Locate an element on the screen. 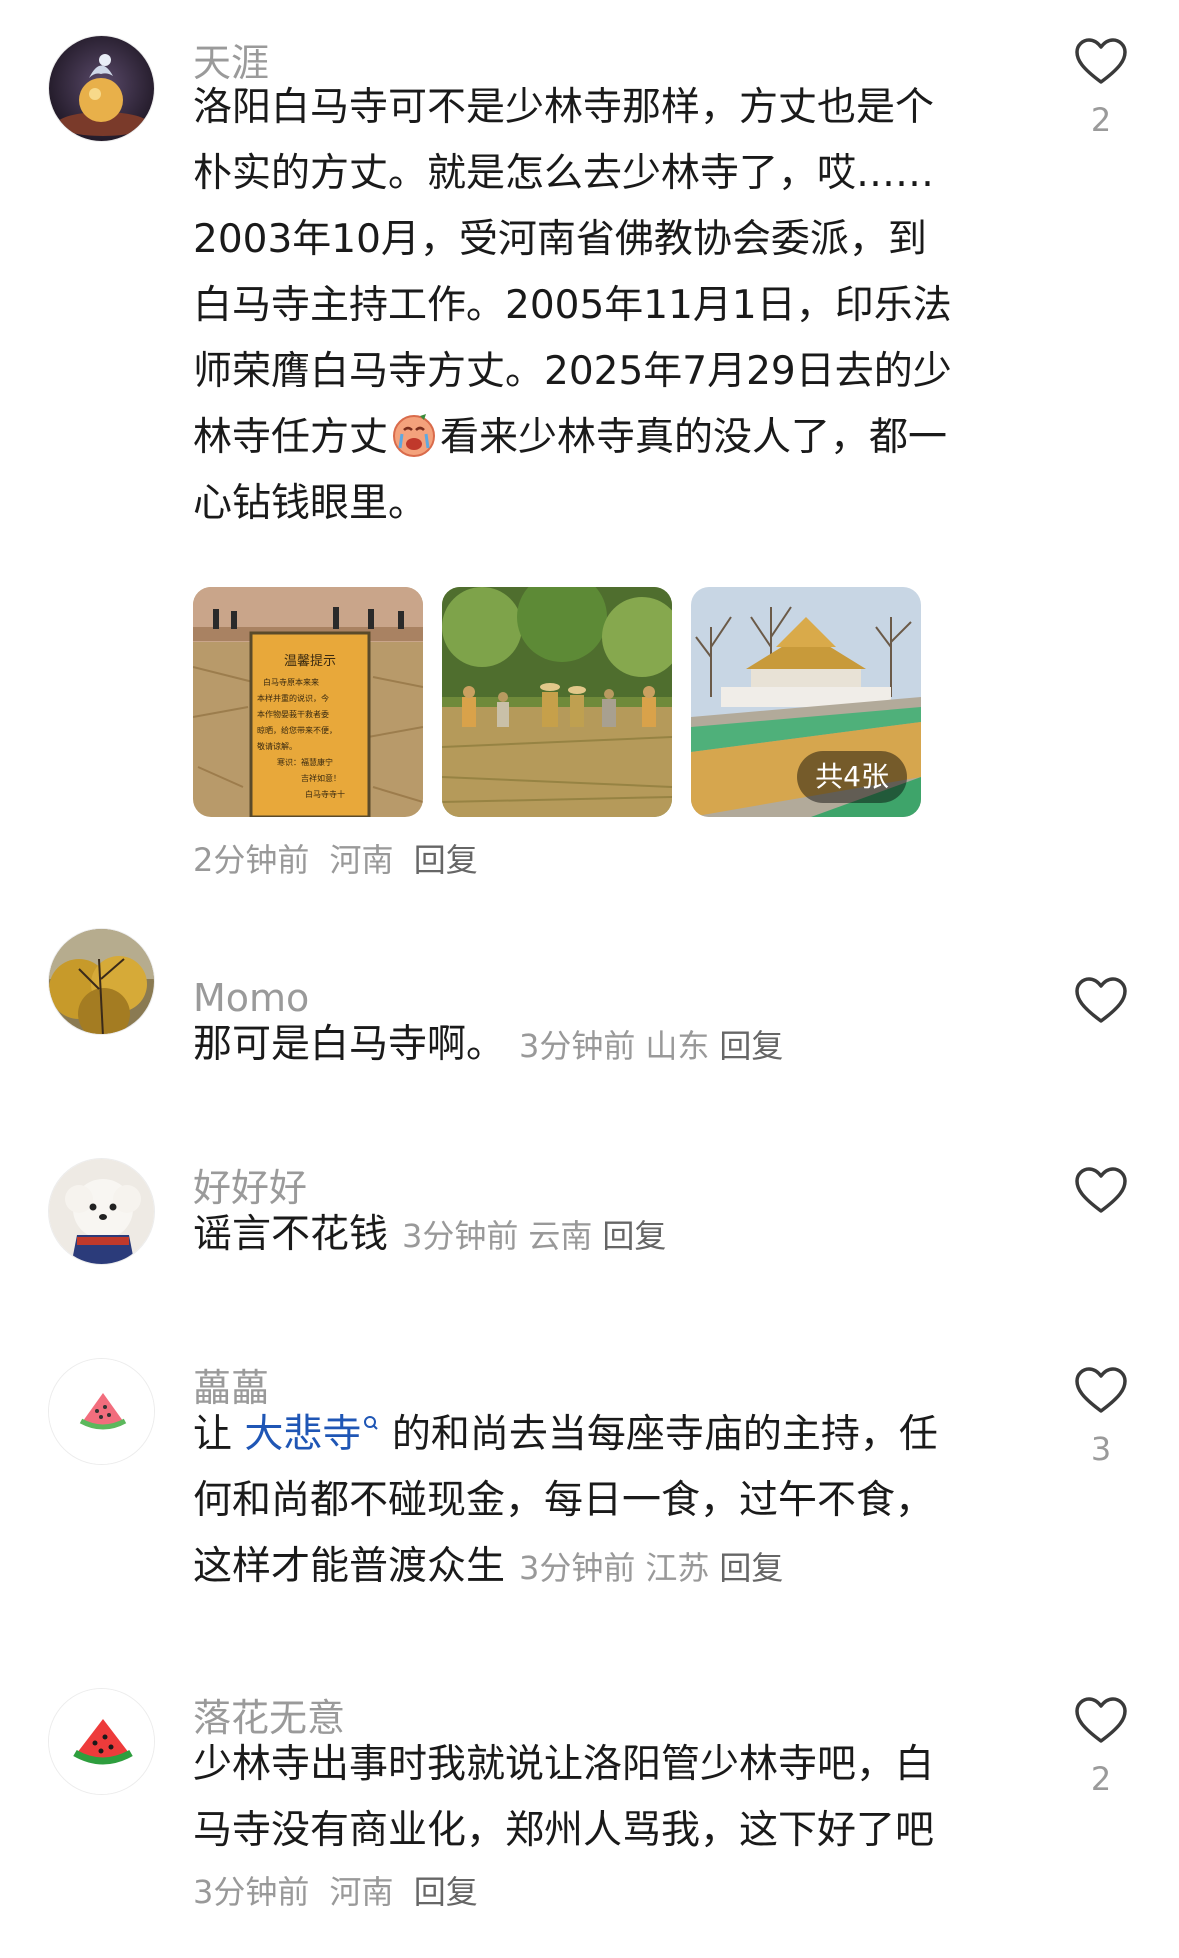 Image resolution: width=1179 pixels, height=1958 pixels. comment-line: 这样才能普渡众生 3分钟前 江苏 回复 is located at coordinates (608, 1567).